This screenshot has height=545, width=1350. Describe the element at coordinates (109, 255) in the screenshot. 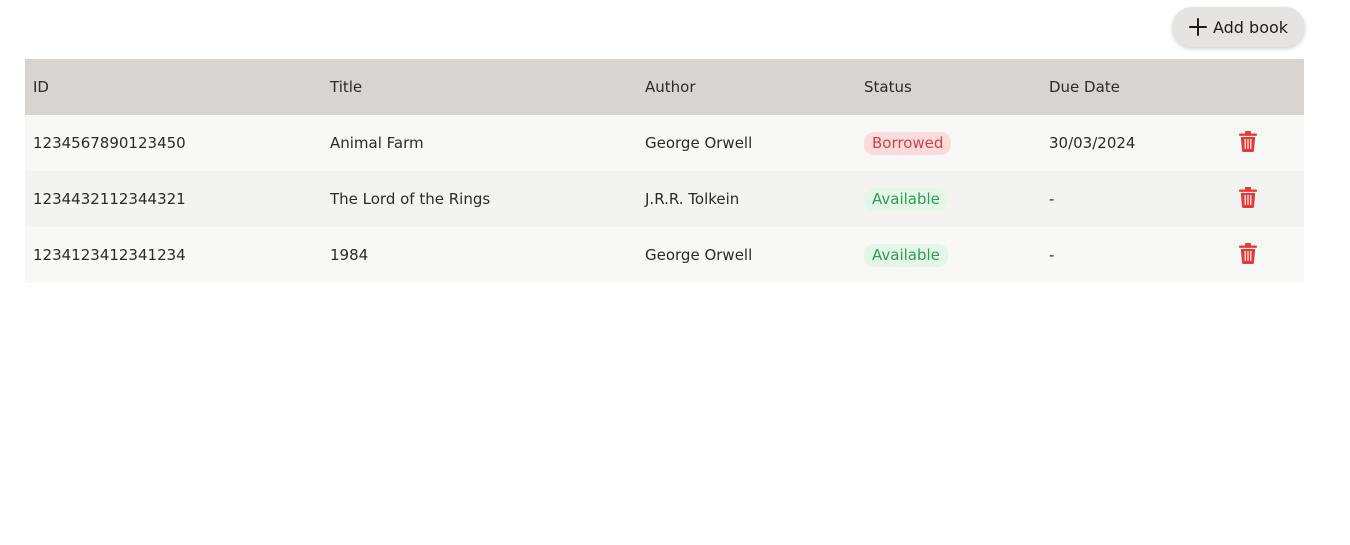

I see `cell-id: 1234123412341234` at that location.